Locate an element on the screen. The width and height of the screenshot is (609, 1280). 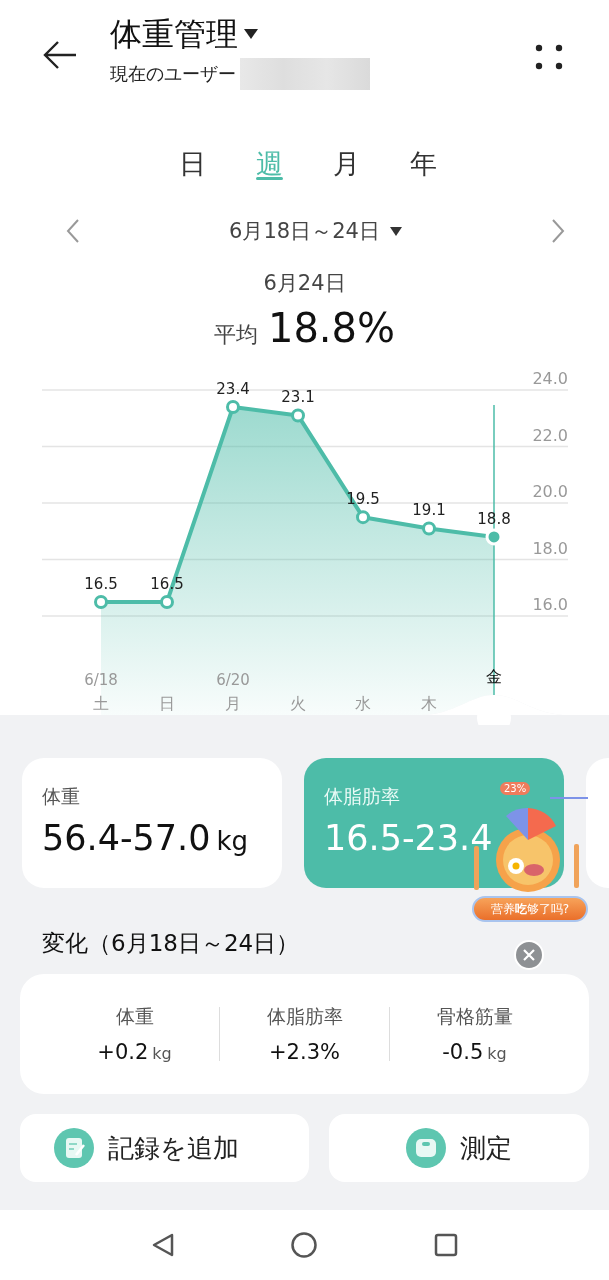
user-label: 現在のユーザー is located at coordinates (173, 74).